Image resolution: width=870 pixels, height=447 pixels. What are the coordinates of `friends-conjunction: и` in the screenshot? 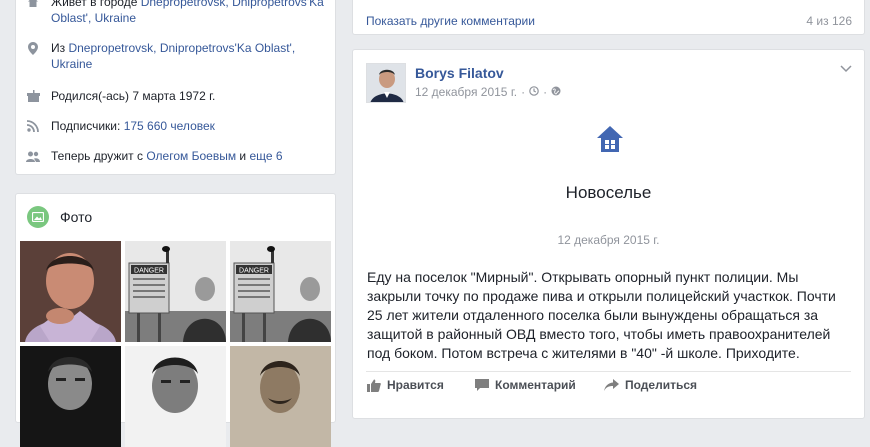 It's located at (243, 156).